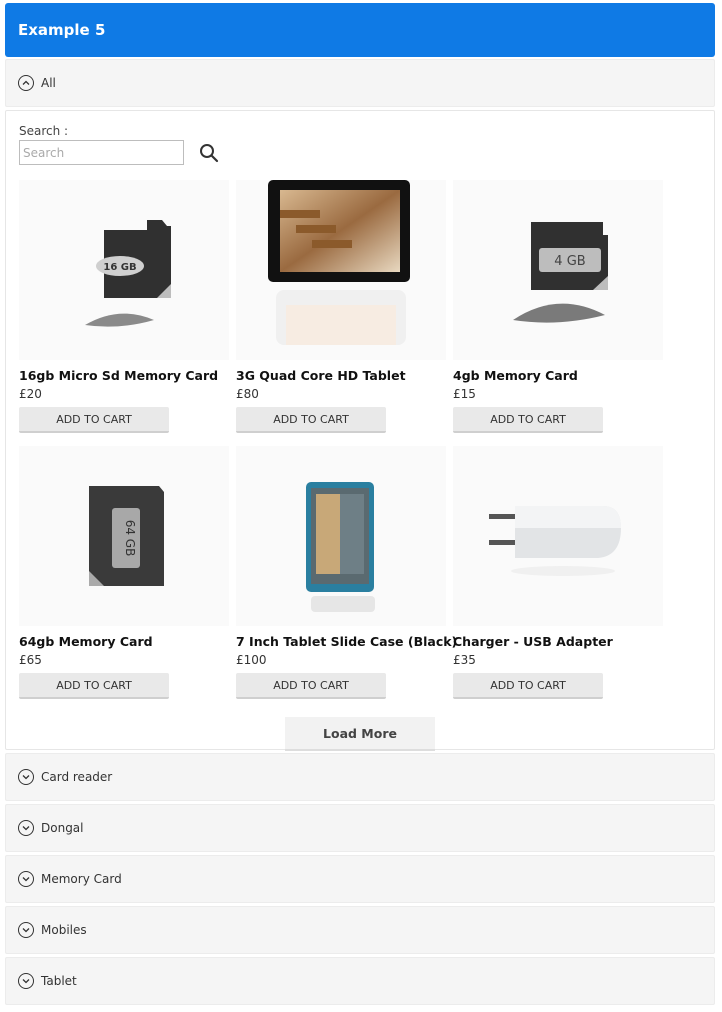 The width and height of the screenshot is (722, 1012). Describe the element at coordinates (30, 394) in the screenshot. I see `product-price: £20` at that location.